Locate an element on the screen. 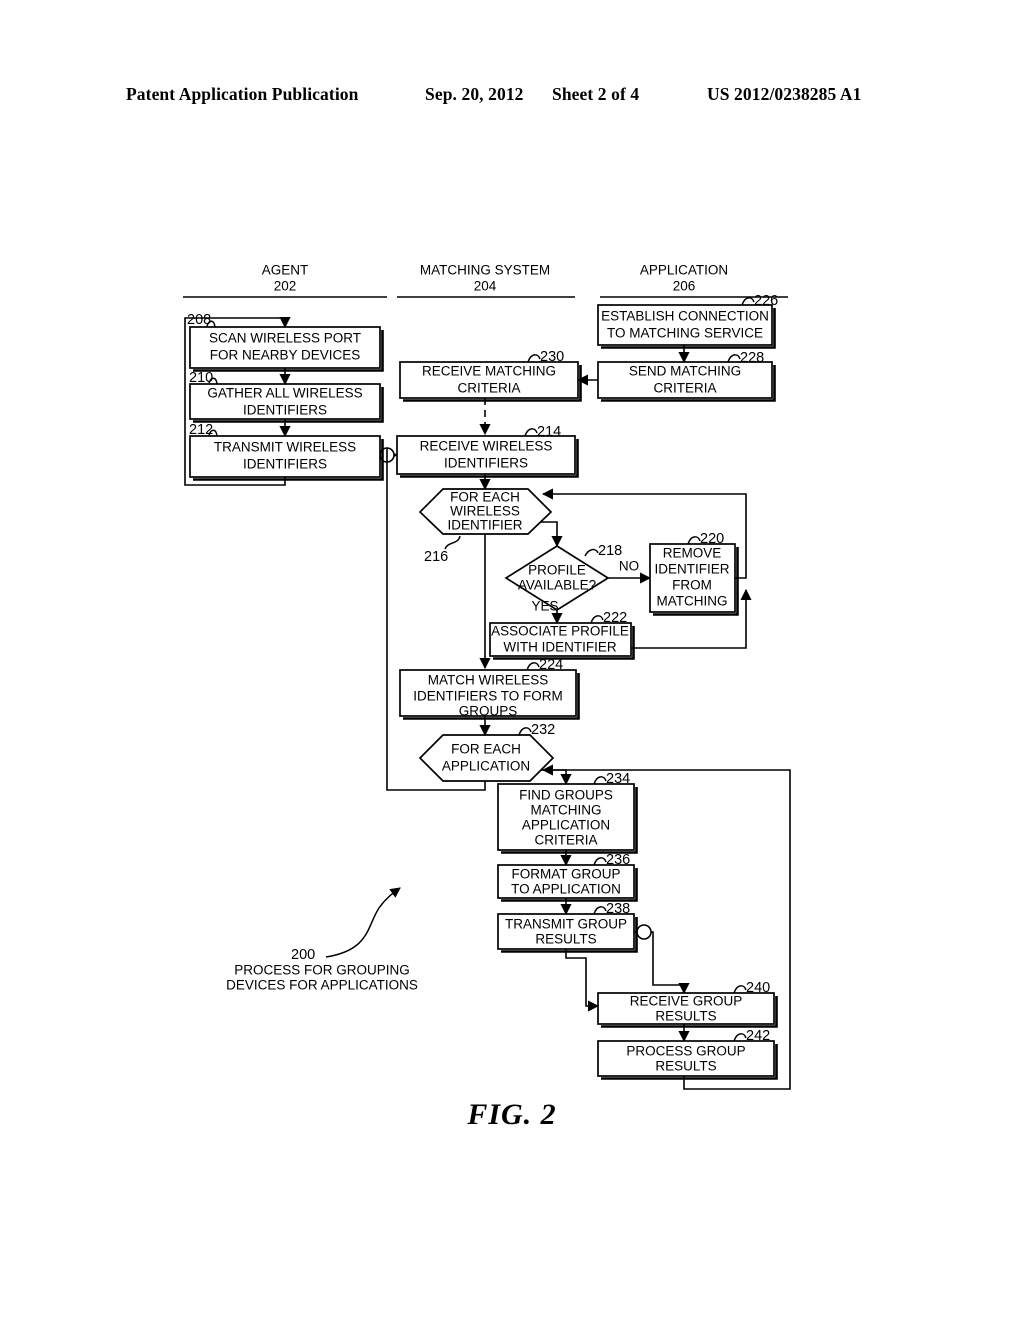  ref-number-222: 222 is located at coordinates (615, 618).